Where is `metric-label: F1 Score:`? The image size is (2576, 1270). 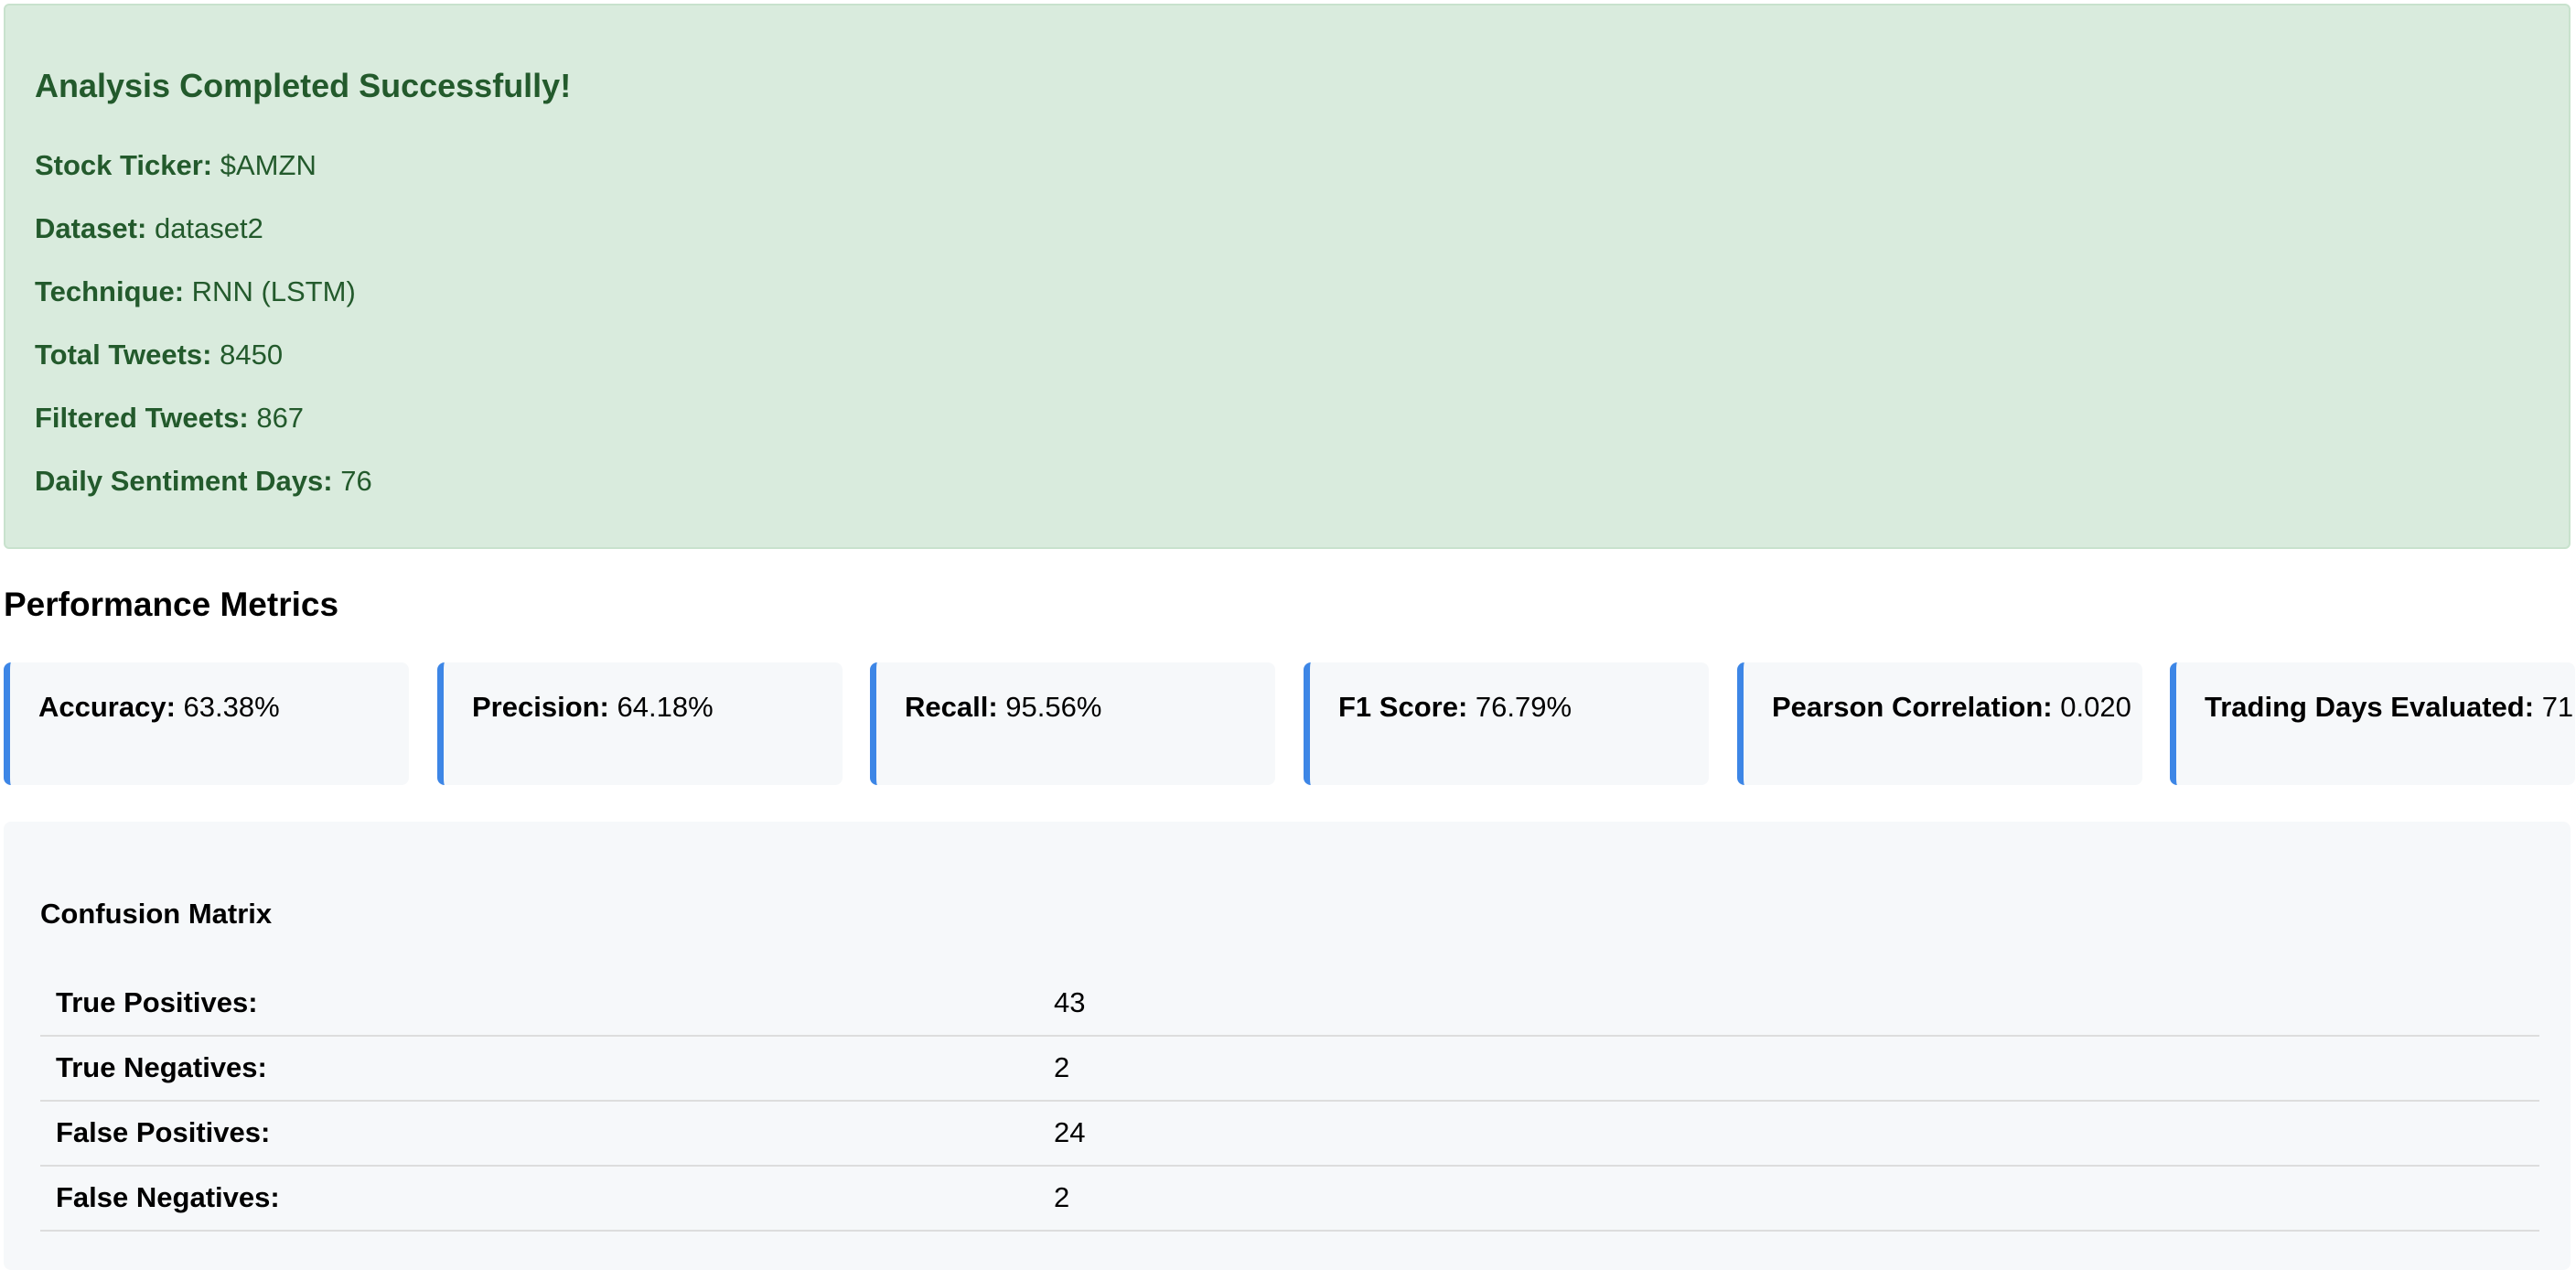 metric-label: F1 Score: is located at coordinates (1403, 707).